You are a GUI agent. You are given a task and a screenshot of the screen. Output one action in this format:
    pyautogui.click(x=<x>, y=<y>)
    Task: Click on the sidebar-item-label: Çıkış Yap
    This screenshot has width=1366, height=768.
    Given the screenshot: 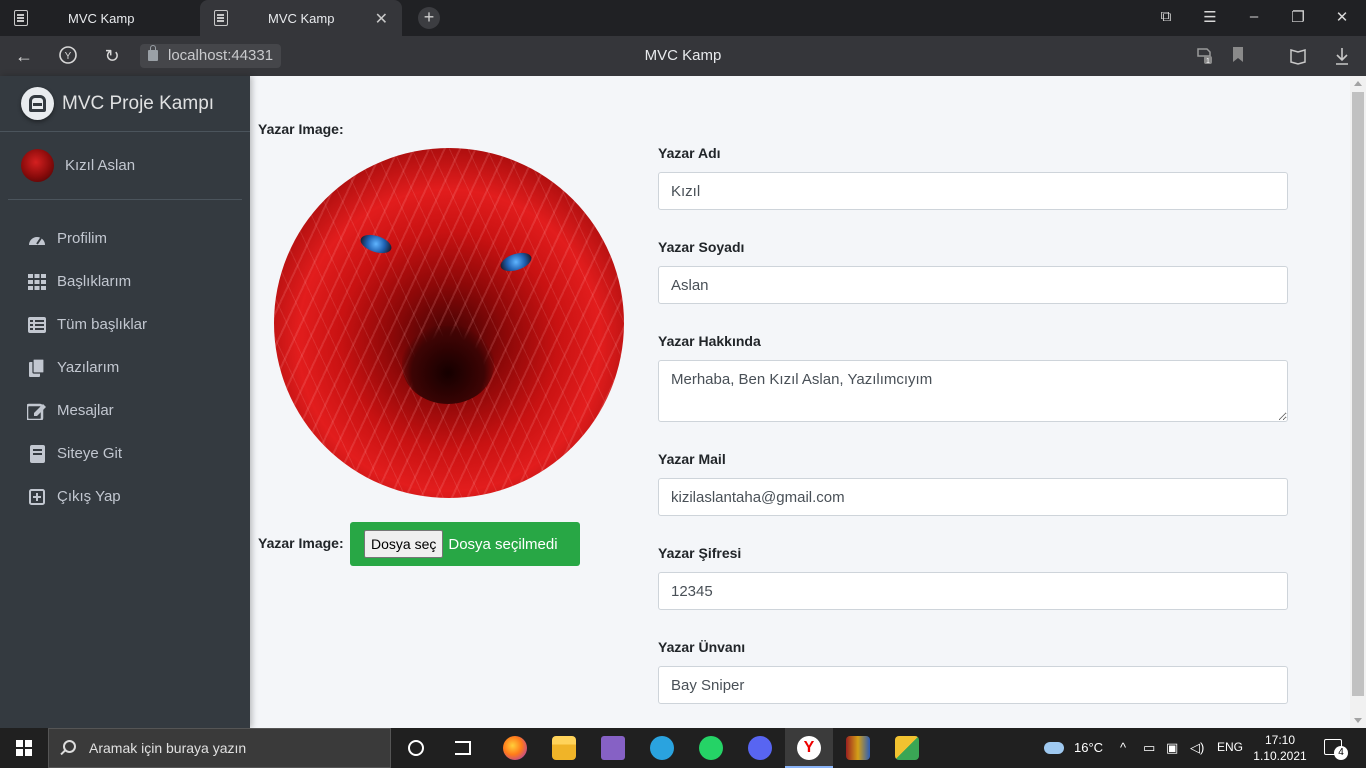 What is the action you would take?
    pyautogui.click(x=89, y=496)
    